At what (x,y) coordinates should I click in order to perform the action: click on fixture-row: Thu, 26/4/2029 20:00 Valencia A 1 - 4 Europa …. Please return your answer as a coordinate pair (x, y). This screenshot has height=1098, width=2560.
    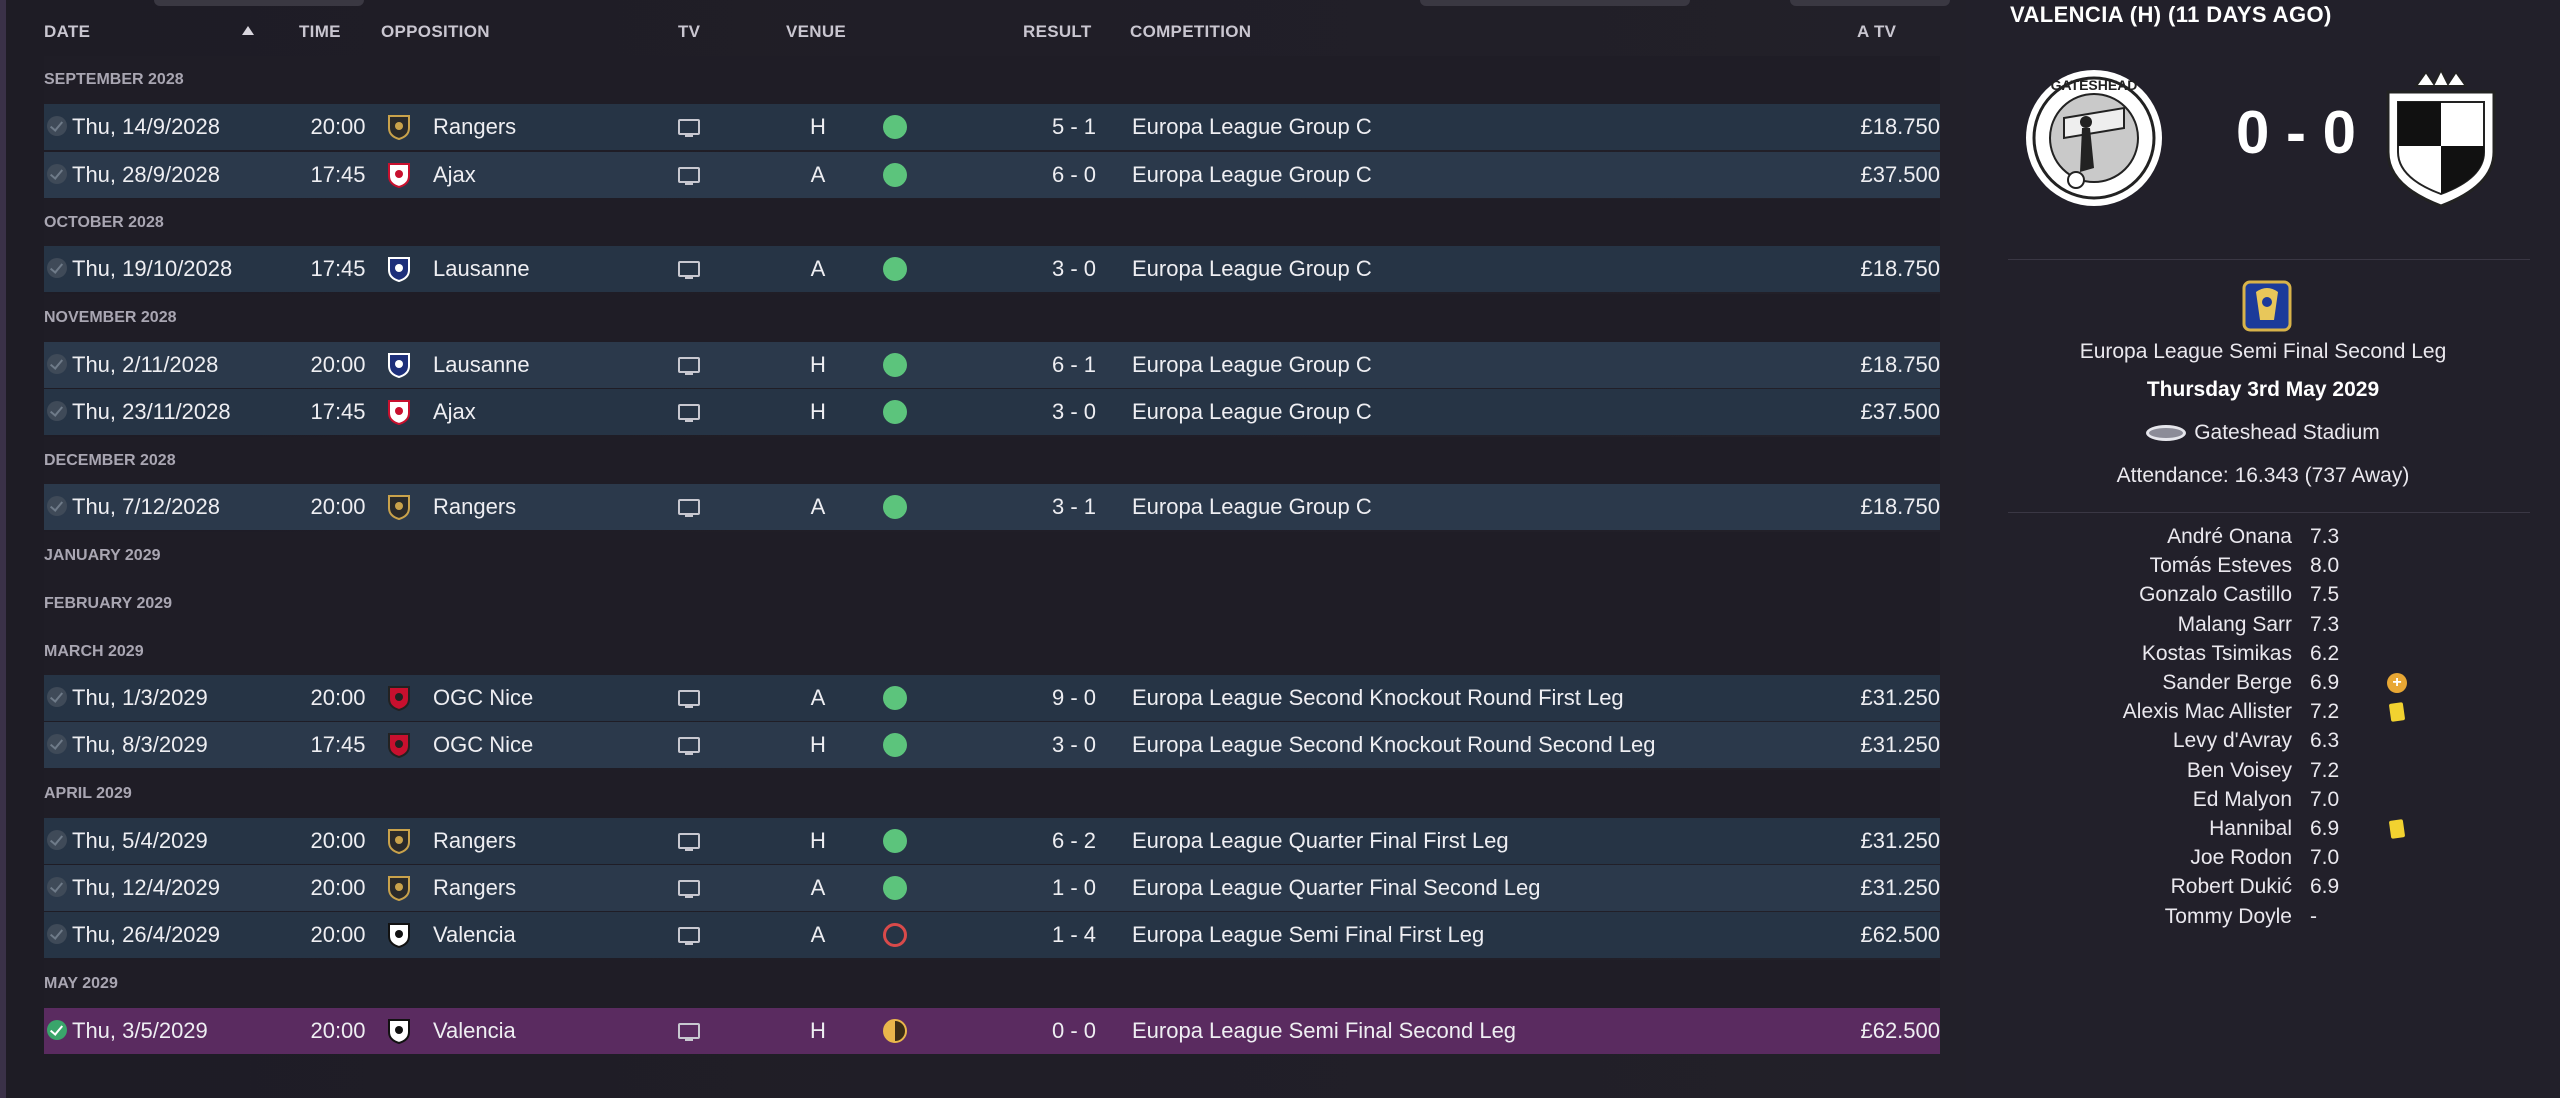
    Looking at the image, I should click on (992, 935).